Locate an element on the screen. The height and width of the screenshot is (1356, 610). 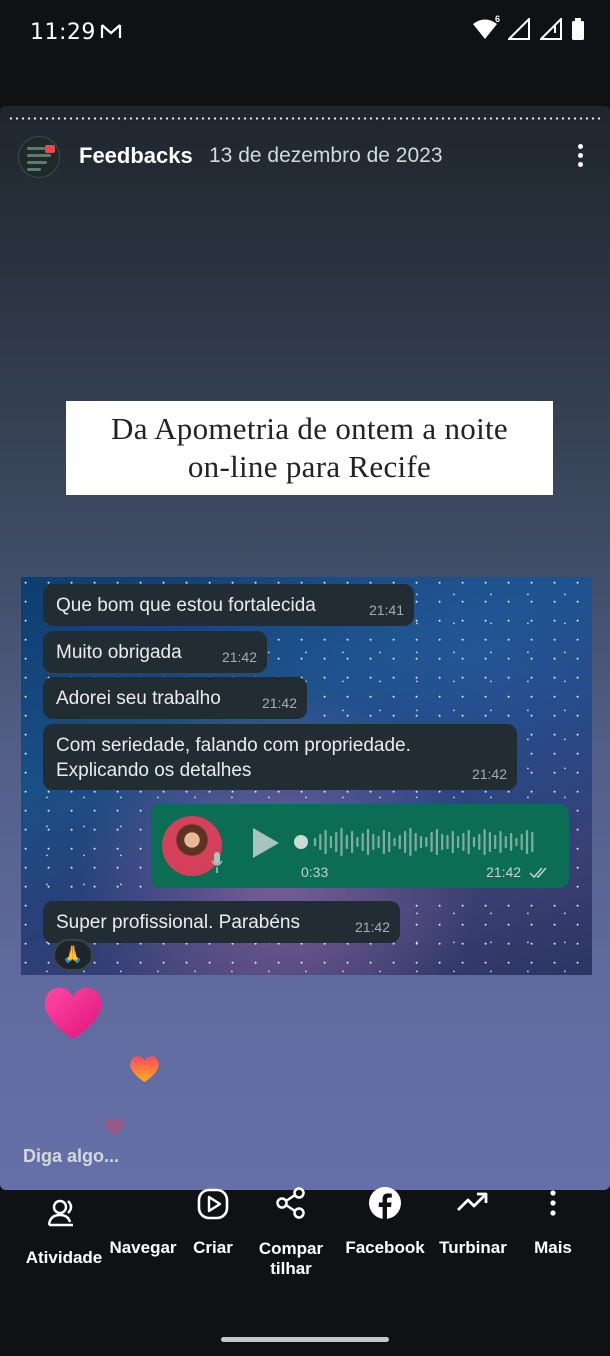
action-mais: Mais is located at coordinates (553, 1225).